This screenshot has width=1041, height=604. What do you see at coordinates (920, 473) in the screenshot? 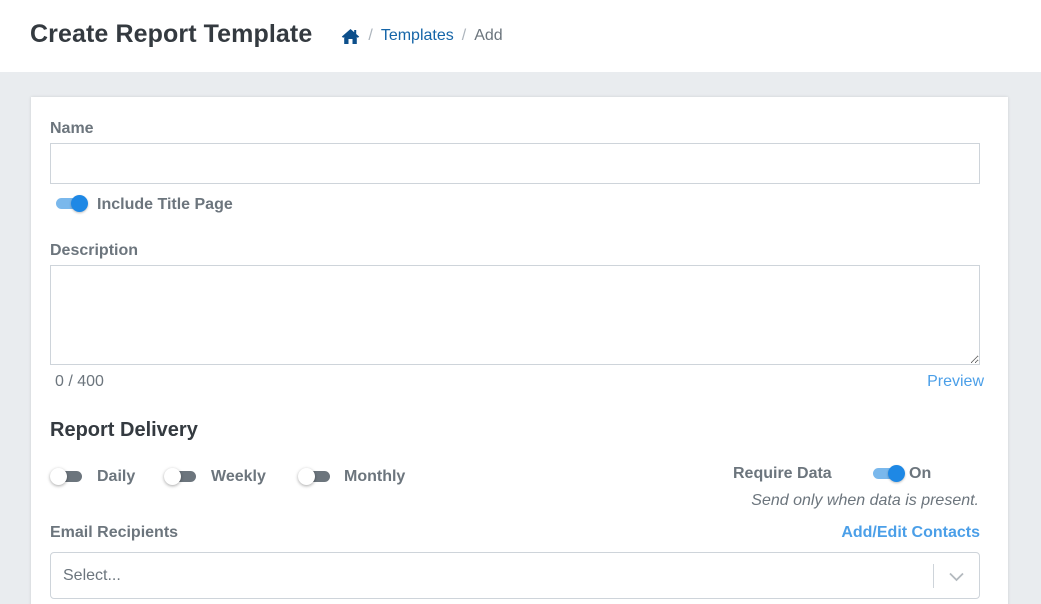
I see `require-data-state-label: On` at bounding box center [920, 473].